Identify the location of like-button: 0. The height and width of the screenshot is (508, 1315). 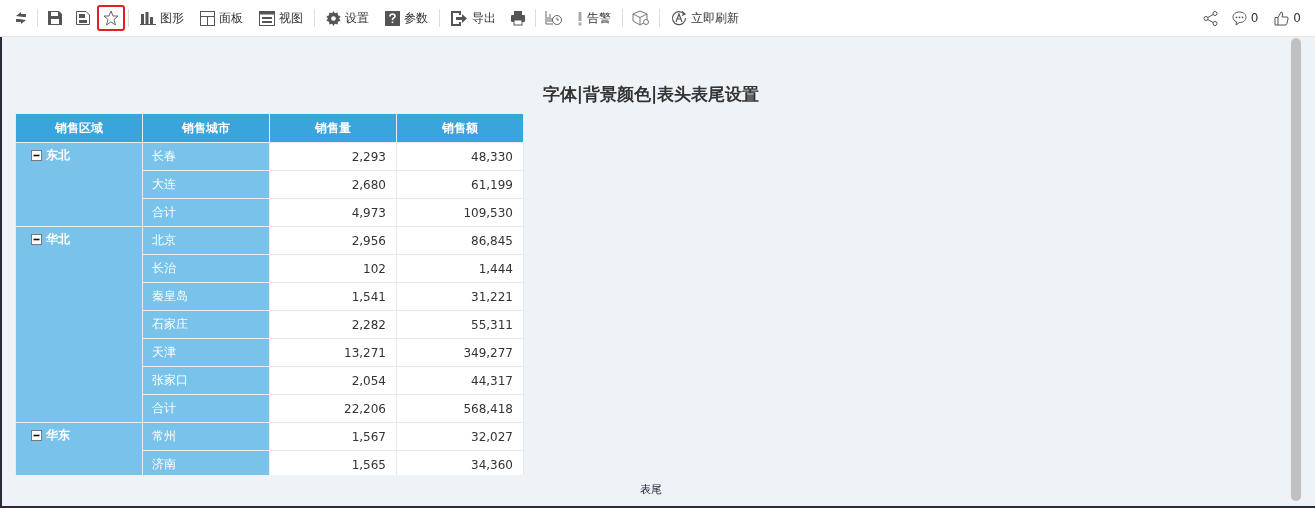
(1287, 18).